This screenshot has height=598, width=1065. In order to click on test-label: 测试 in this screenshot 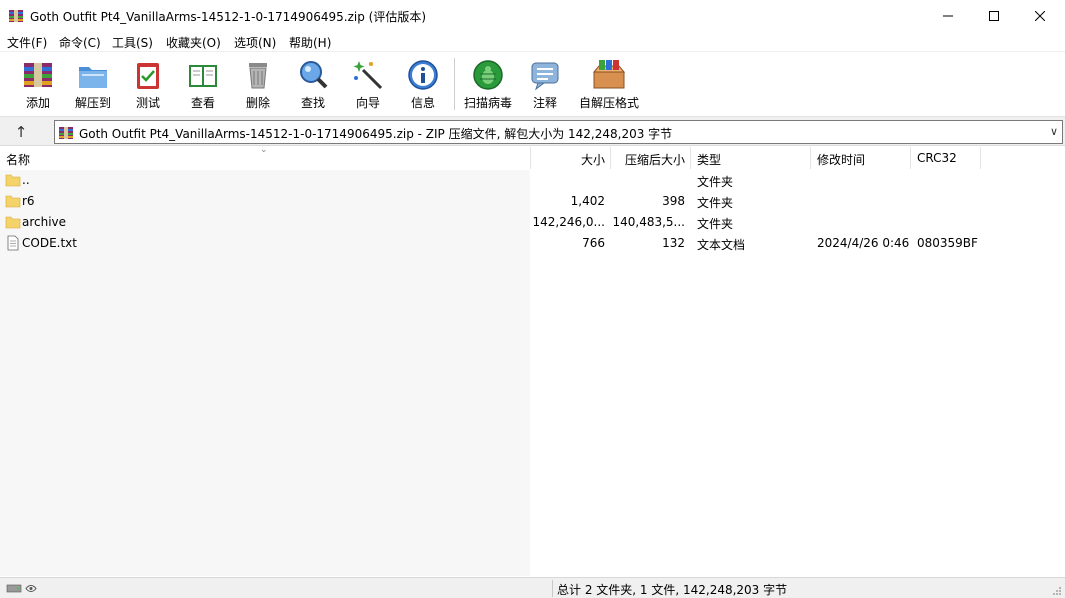, I will do `click(147, 103)`.